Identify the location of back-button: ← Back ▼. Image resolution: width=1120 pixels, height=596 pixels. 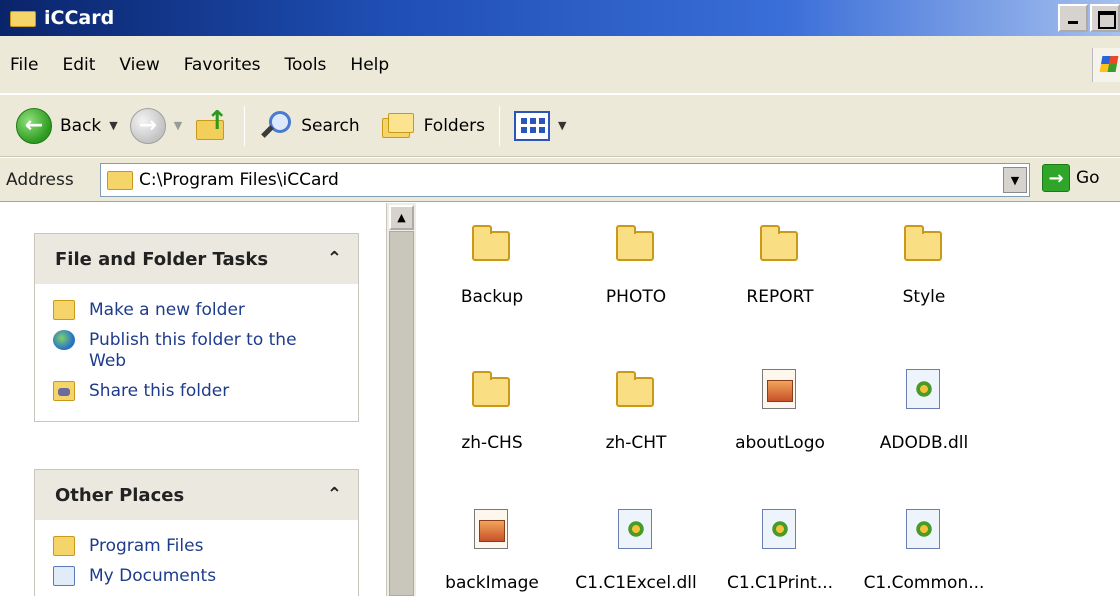
(62, 126).